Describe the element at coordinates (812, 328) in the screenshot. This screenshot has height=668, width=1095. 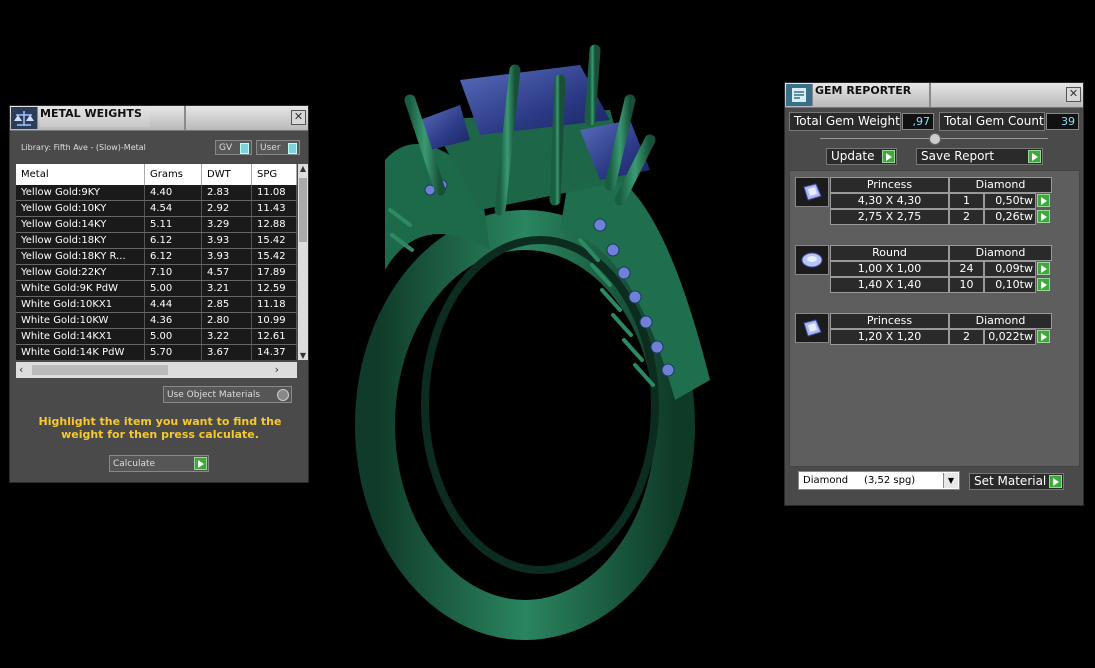
I see `princess-gem-icon` at that location.